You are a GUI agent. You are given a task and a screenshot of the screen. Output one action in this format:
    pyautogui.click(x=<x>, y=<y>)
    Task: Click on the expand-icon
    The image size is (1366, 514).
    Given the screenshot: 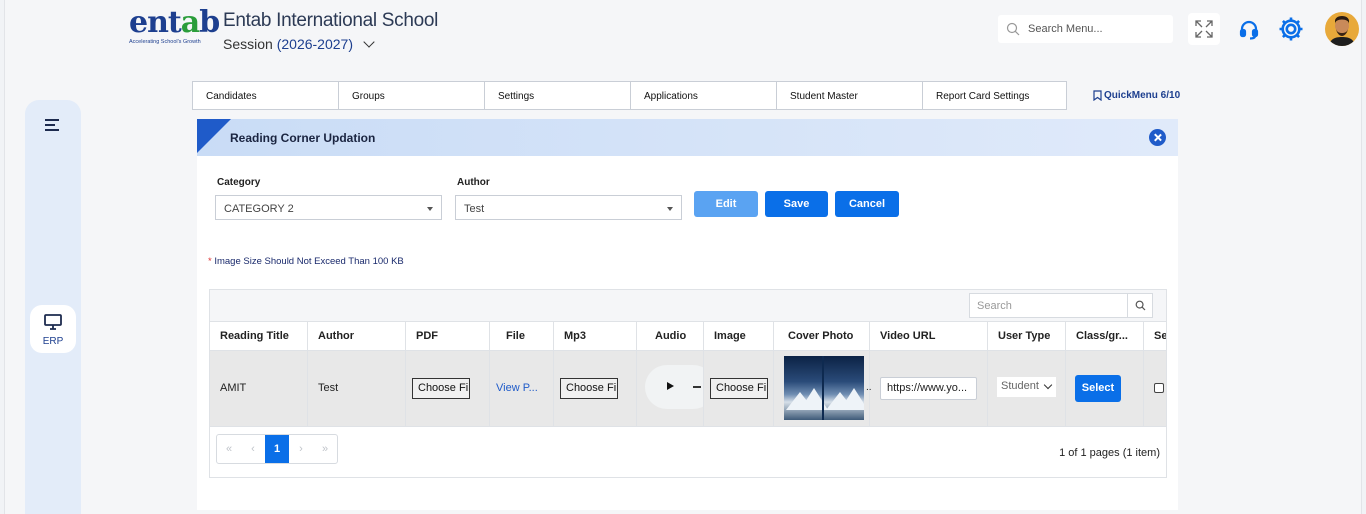 What is the action you would take?
    pyautogui.click(x=1204, y=29)
    